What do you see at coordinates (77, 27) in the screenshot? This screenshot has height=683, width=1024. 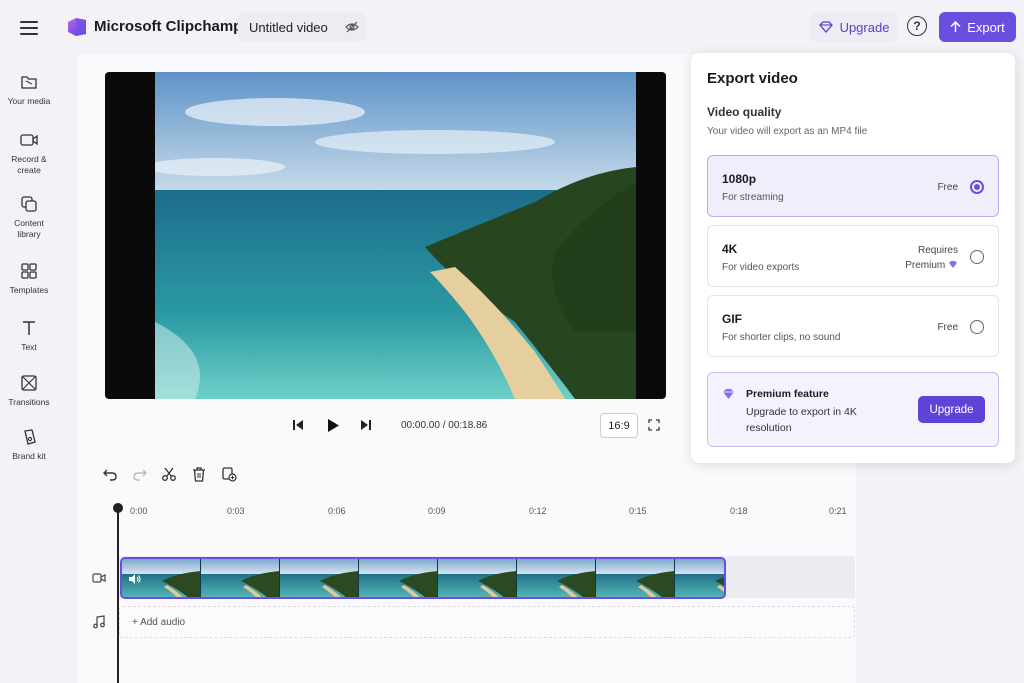 I see `clipchamp-logo` at bounding box center [77, 27].